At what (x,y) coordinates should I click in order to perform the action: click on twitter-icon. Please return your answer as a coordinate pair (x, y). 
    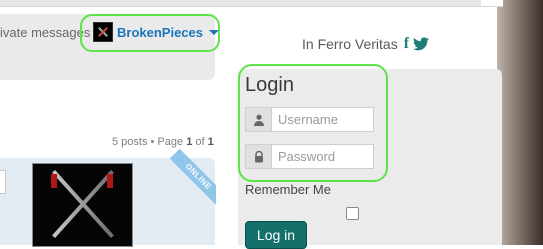
    Looking at the image, I should click on (421, 44).